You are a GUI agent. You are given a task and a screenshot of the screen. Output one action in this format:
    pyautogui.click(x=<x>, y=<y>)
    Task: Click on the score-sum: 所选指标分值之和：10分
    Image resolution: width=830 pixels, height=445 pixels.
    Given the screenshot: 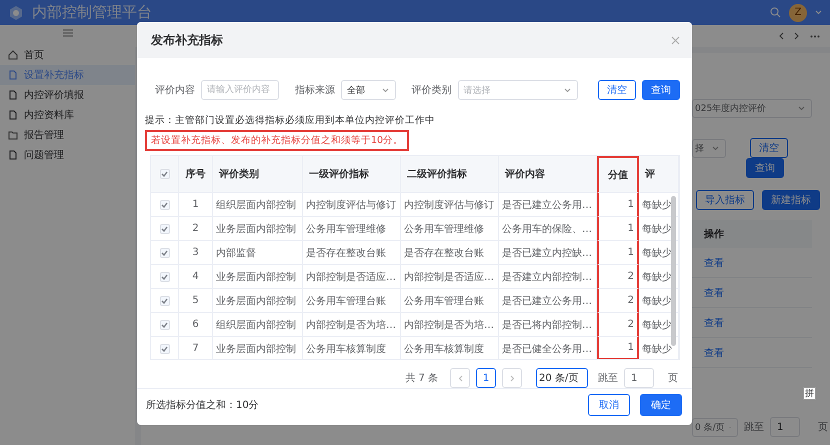 What is the action you would take?
    pyautogui.click(x=203, y=405)
    